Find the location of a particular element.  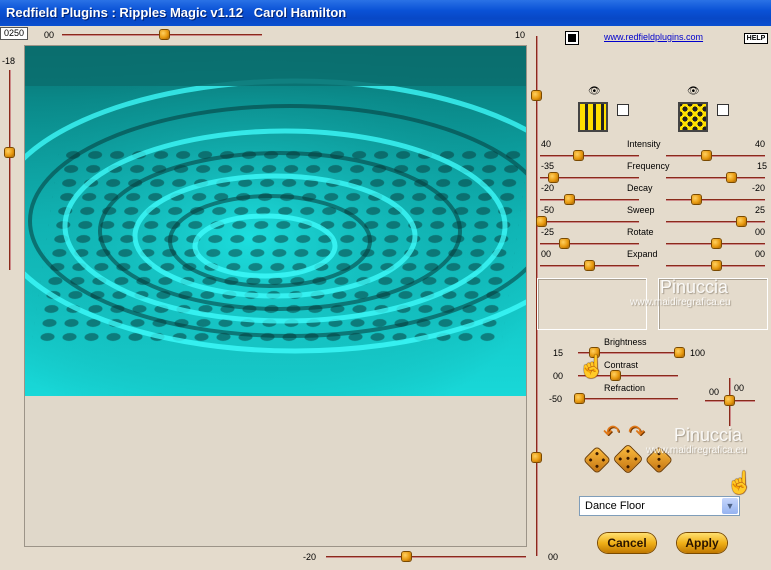

param-left-value: -25 is located at coordinates (548, 232).